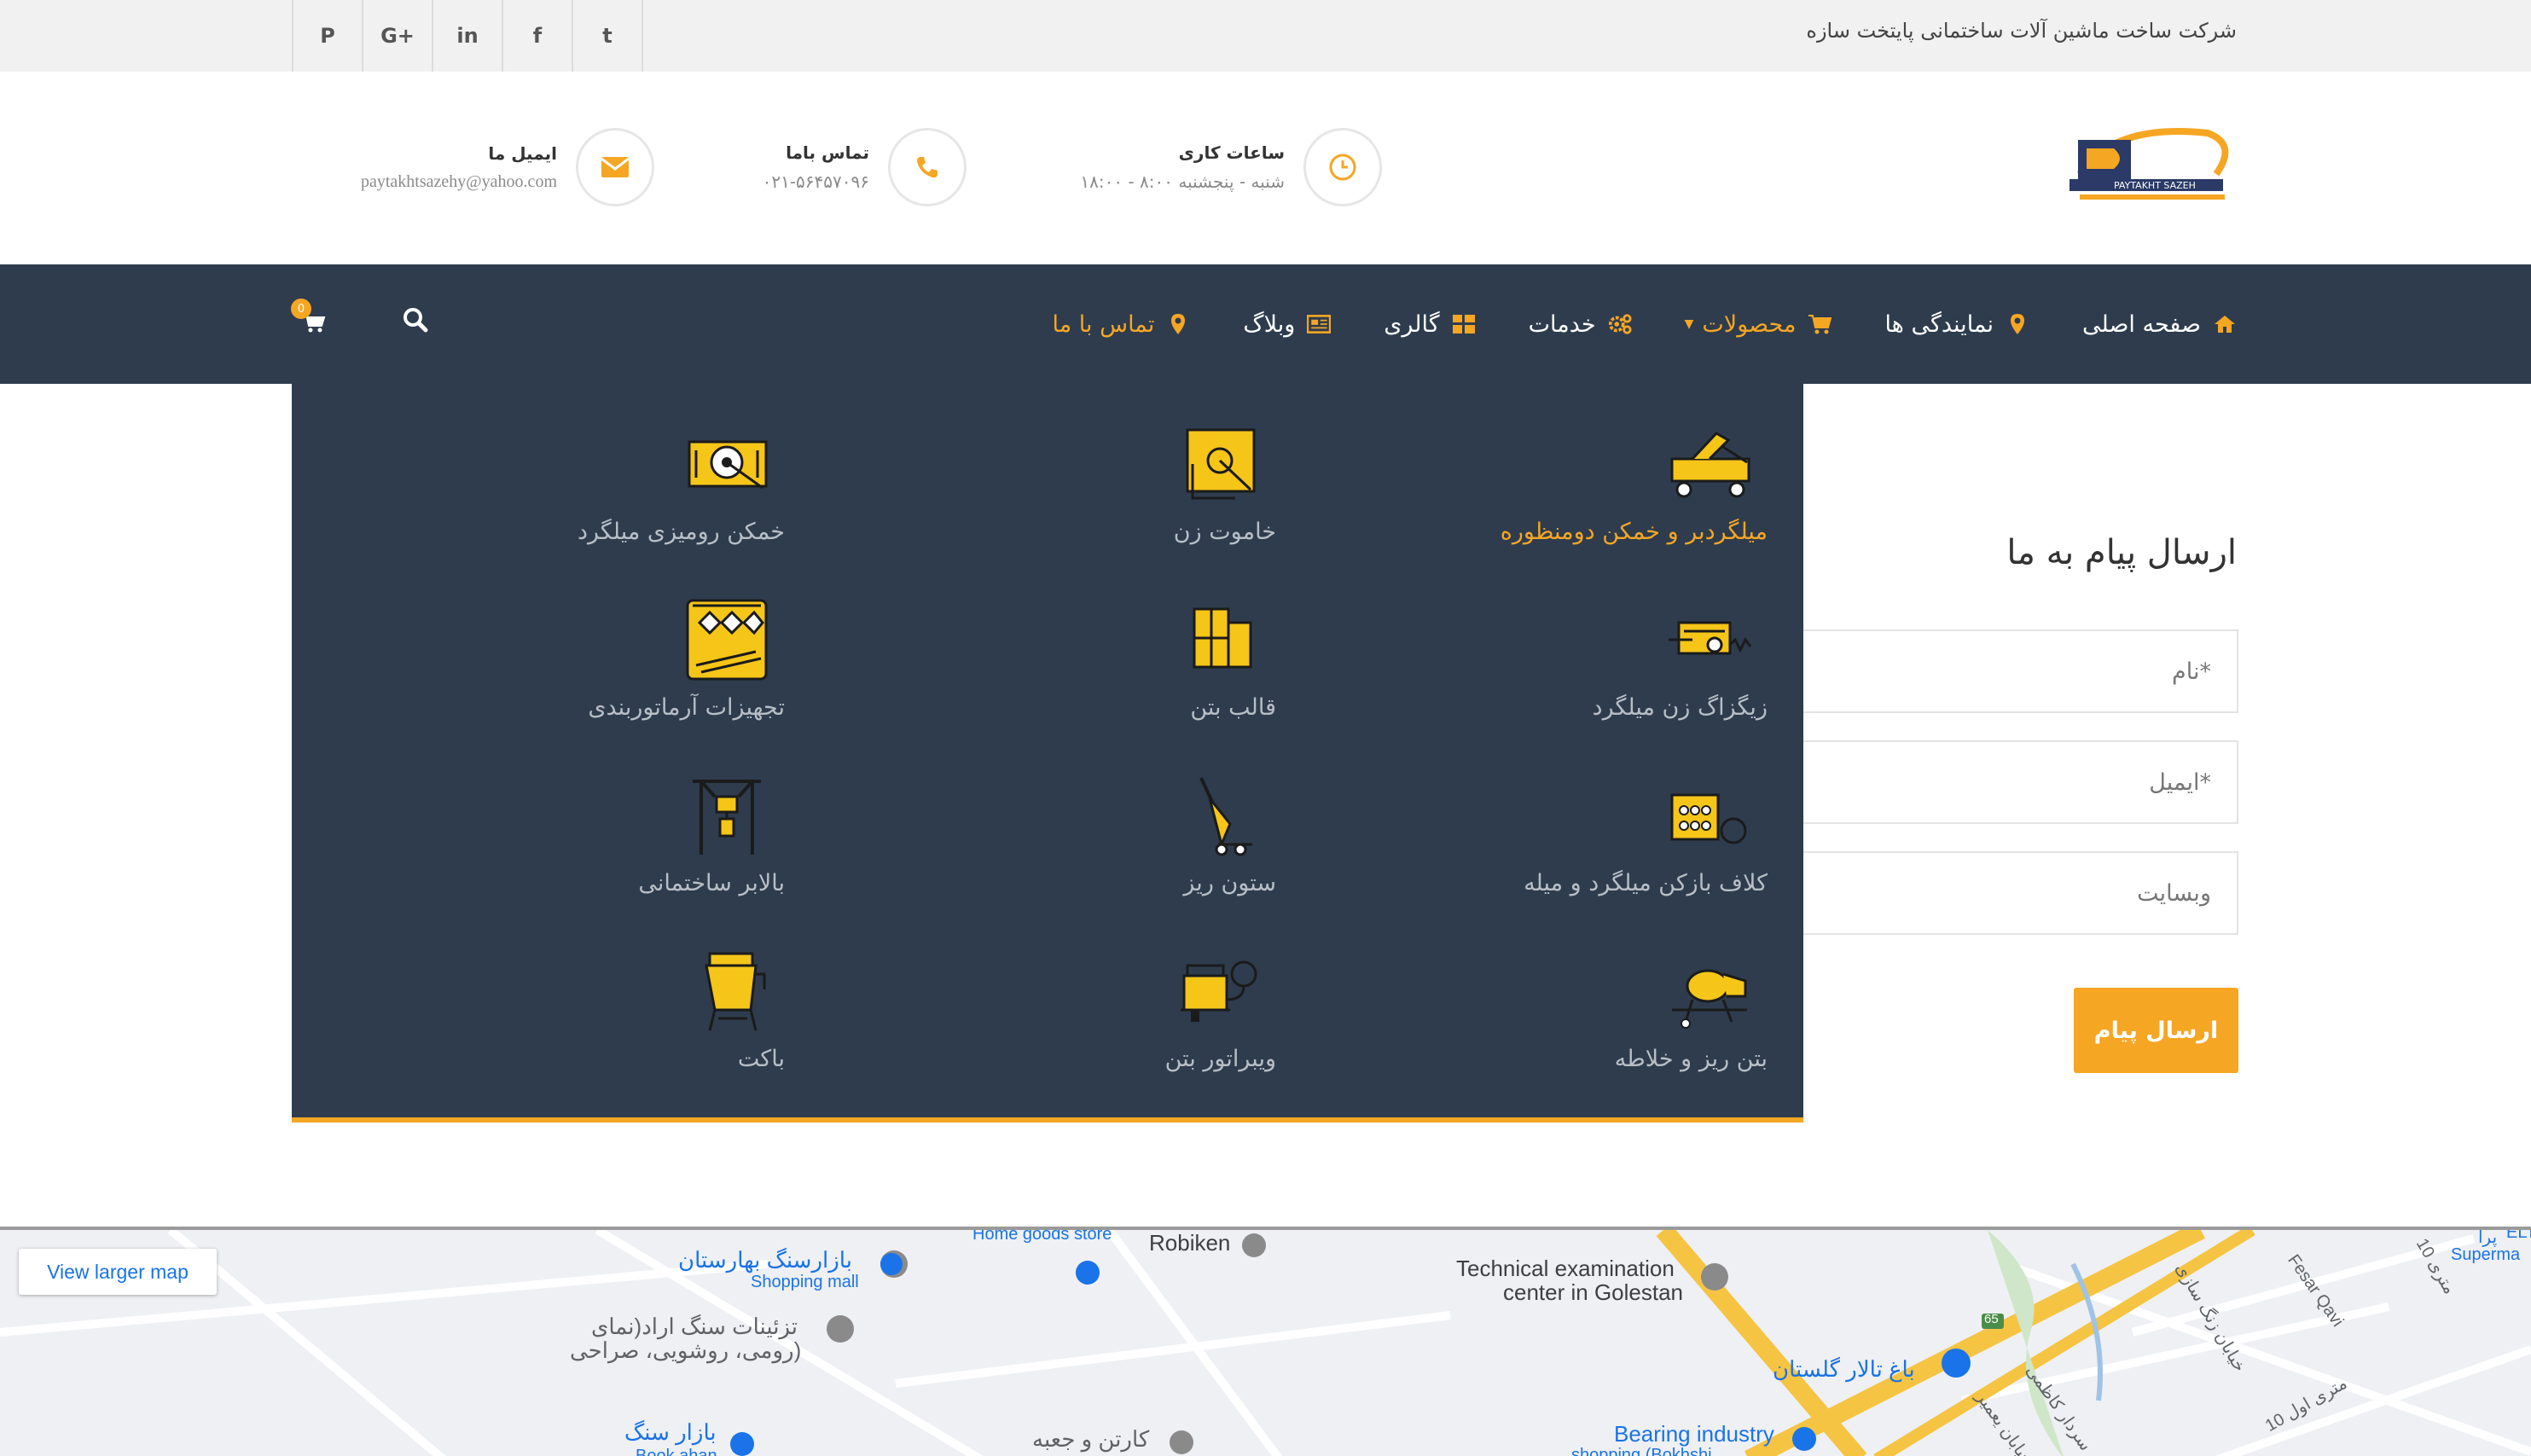 The width and height of the screenshot is (2531, 1456). What do you see at coordinates (571, 483) in the screenshot?
I see `menu-item-bench-rebar-bender: خمکن رومیزی میلگرد` at bounding box center [571, 483].